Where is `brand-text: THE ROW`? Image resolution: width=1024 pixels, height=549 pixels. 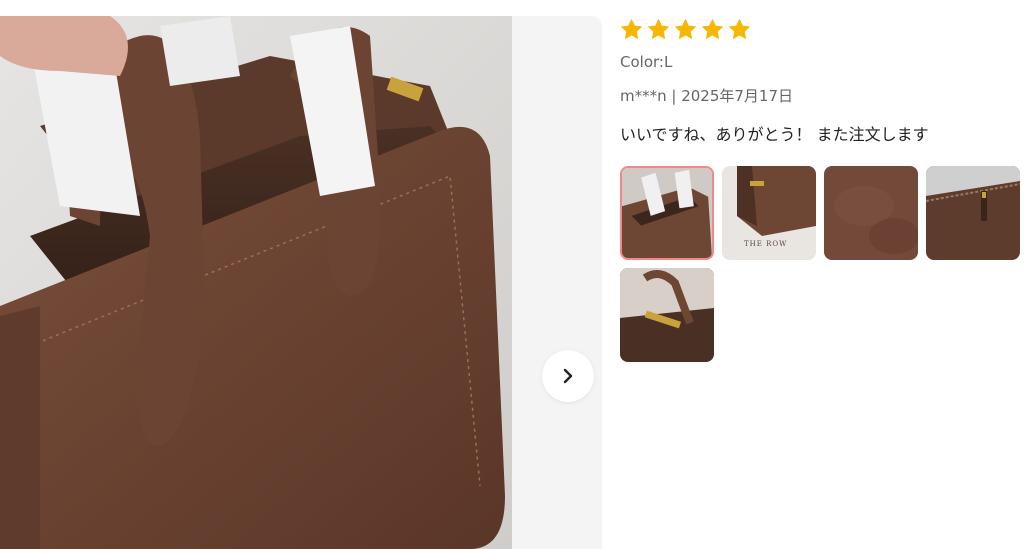
brand-text: THE ROW is located at coordinates (766, 244).